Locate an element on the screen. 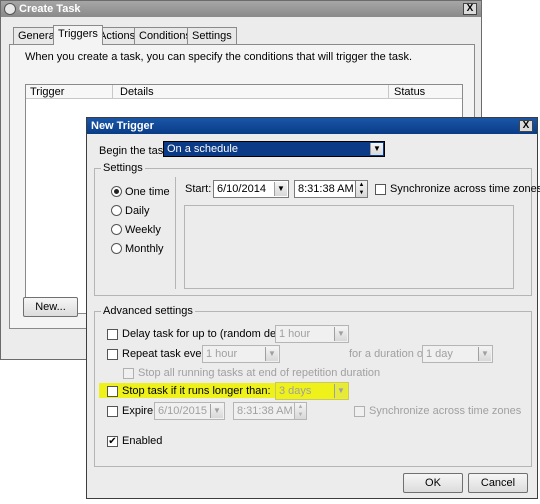  start-time-value: 8:31:38 AM is located at coordinates (326, 189).